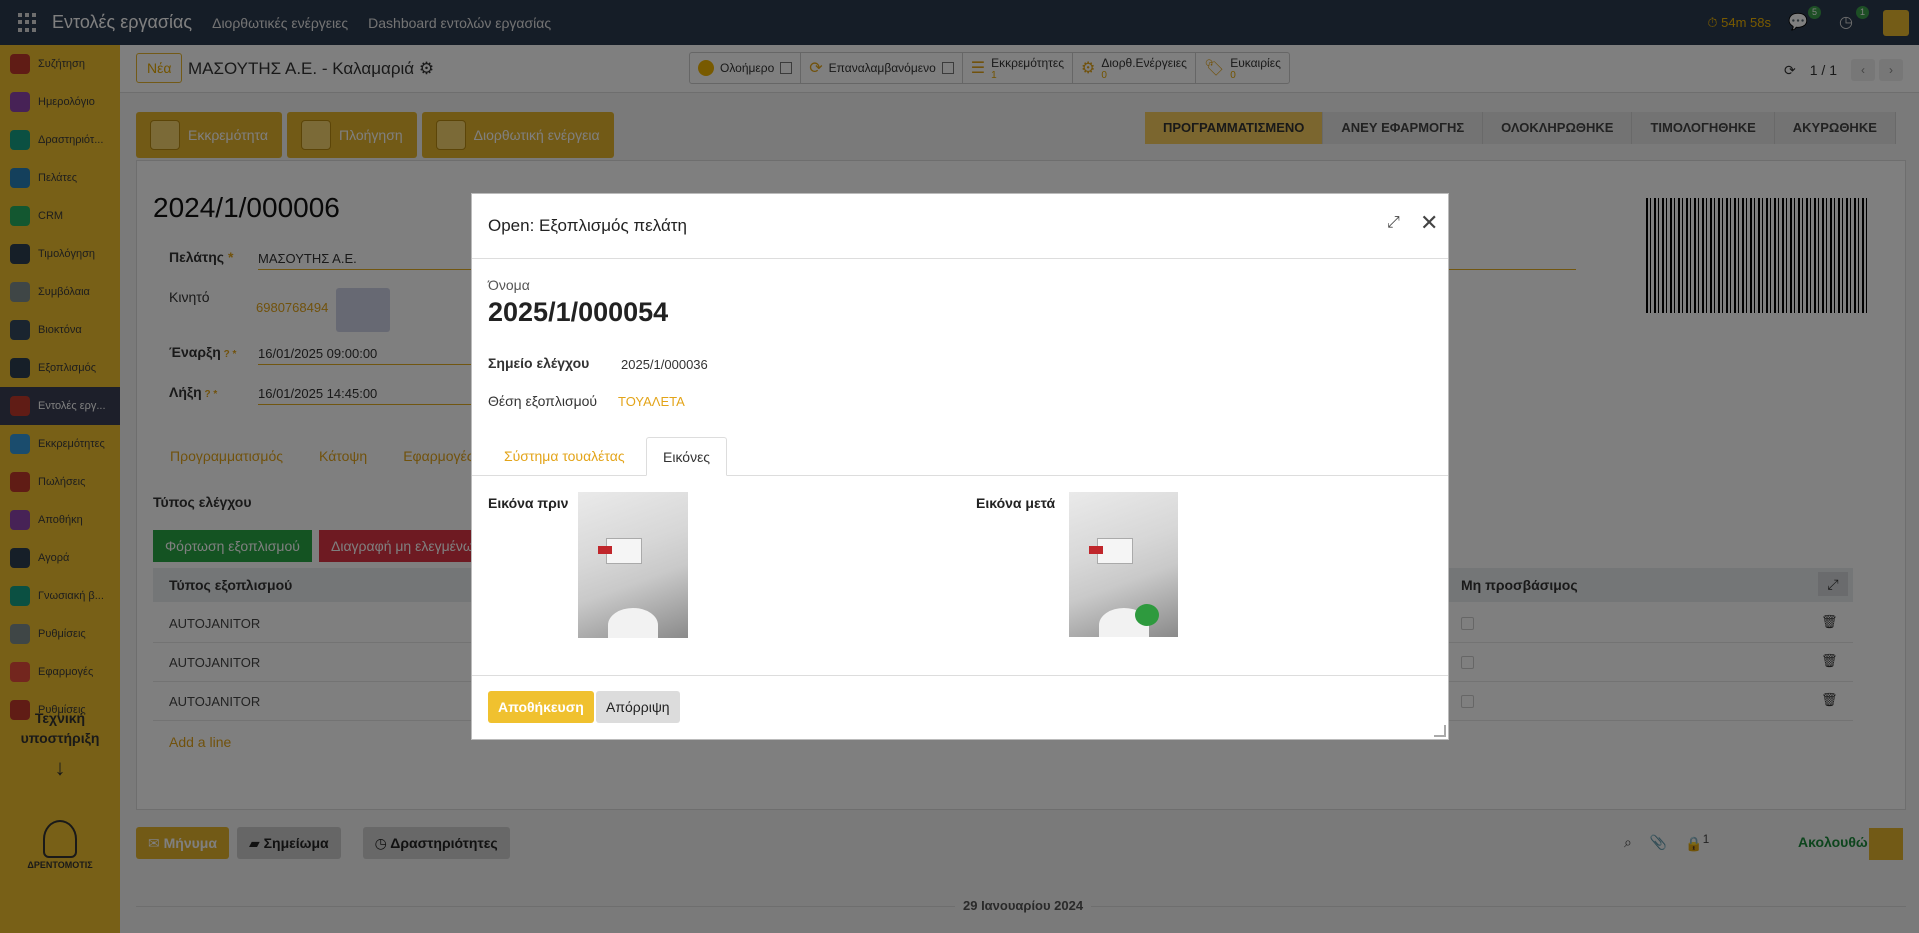 The height and width of the screenshot is (933, 1919). I want to click on dialog-header: Open: Εξοπλισμός πελάτη ⤢ ✕, so click(960, 226).